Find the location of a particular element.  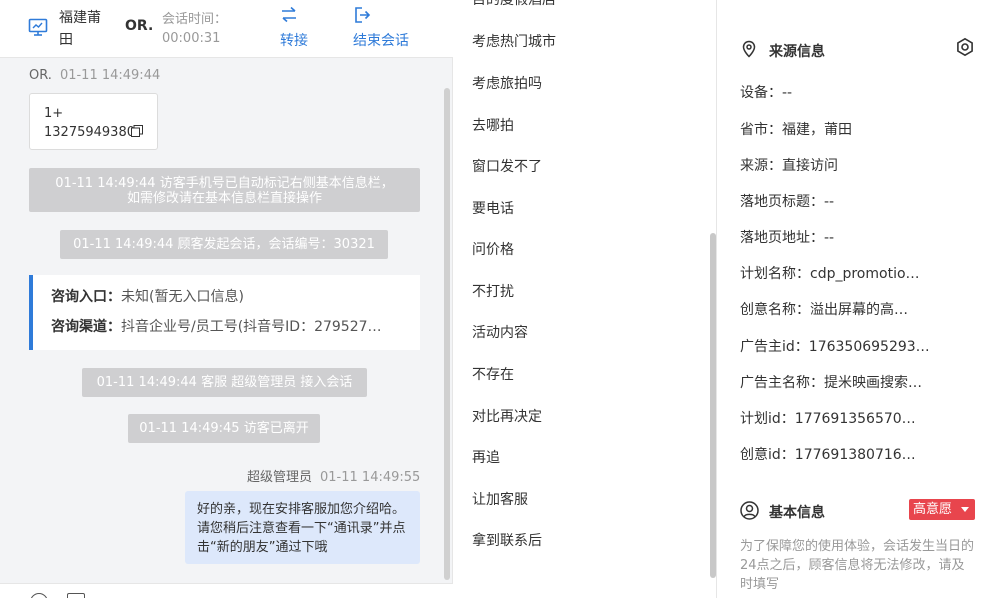

consult-entry-value: 未知(暂无入口信息) is located at coordinates (182, 297).